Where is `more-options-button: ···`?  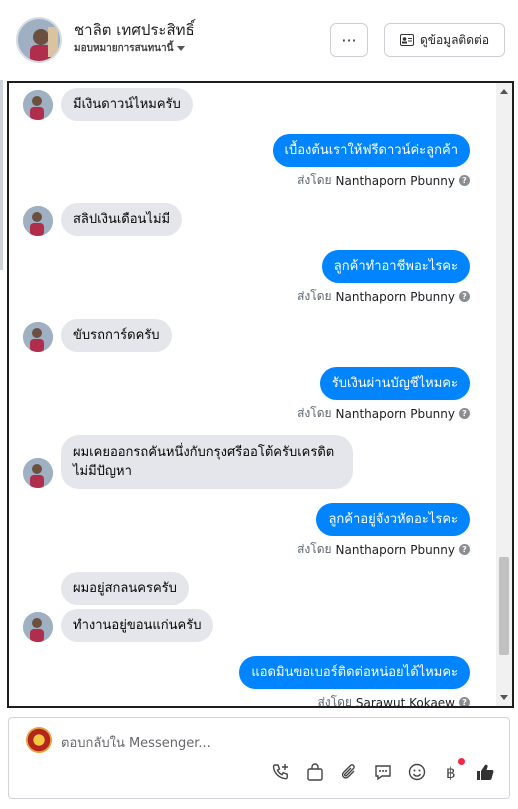 more-options-button: ··· is located at coordinates (349, 40).